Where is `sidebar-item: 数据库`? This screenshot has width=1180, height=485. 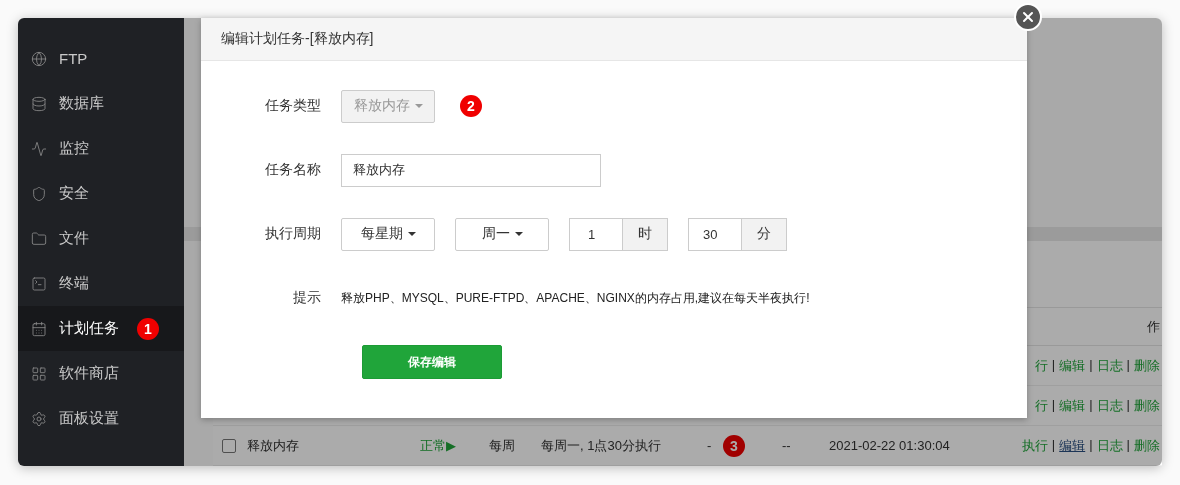
sidebar-item: 数据库 is located at coordinates (101, 103).